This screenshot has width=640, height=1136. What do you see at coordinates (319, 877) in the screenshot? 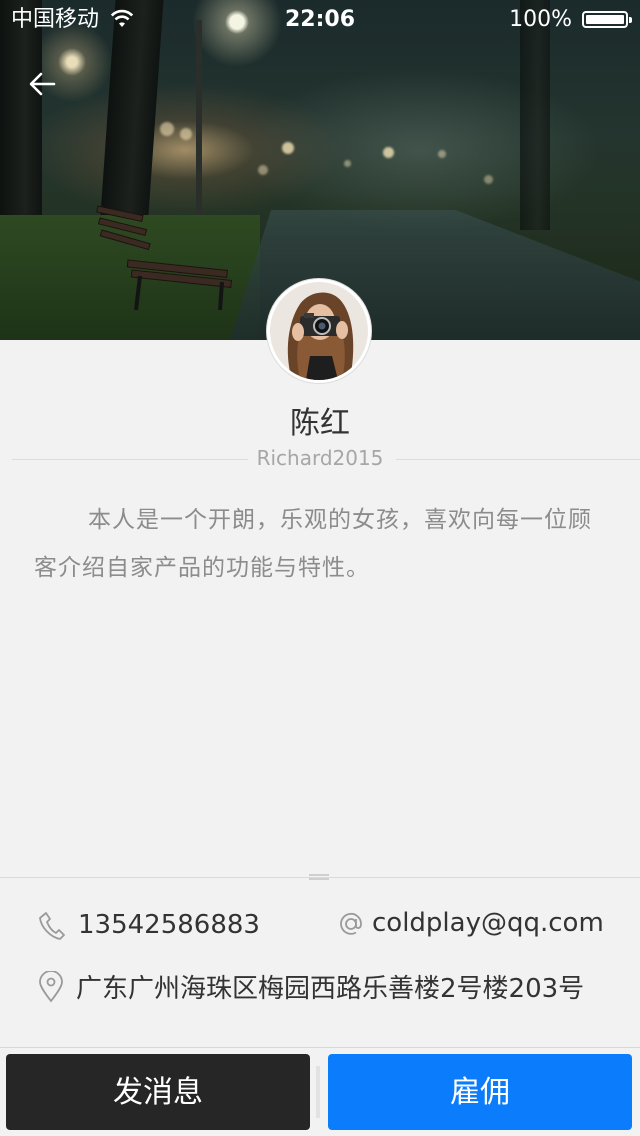
I see `drag-handle-icon` at bounding box center [319, 877].